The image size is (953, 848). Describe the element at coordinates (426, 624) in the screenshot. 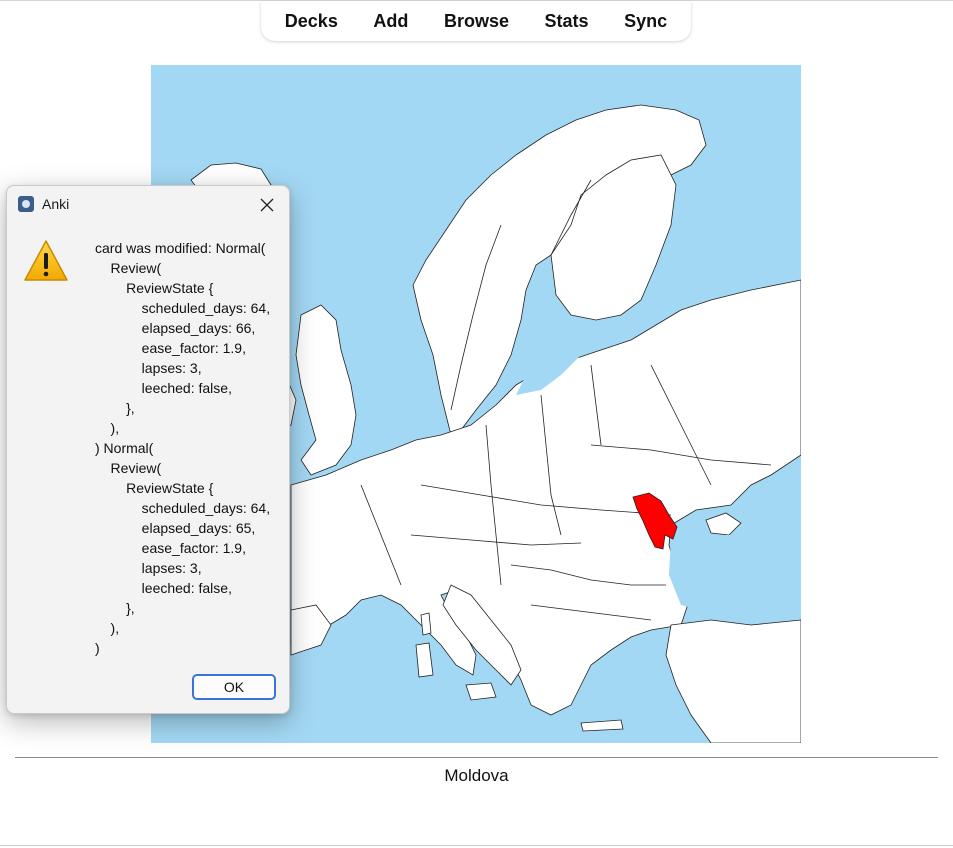

I see `map-land-corsica` at that location.